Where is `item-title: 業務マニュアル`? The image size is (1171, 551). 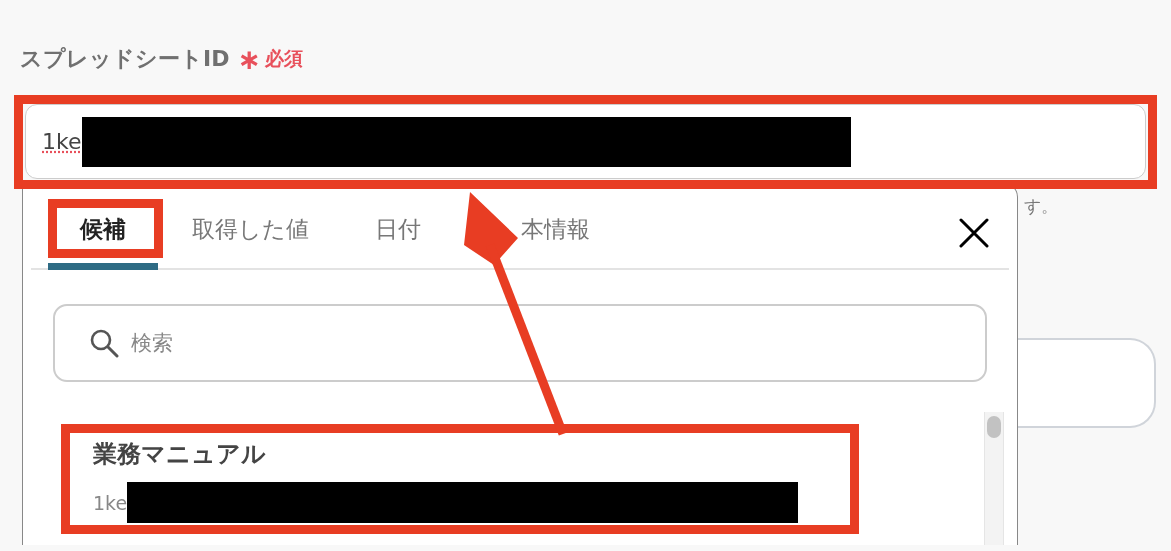 item-title: 業務マニュアル is located at coordinates (179, 457).